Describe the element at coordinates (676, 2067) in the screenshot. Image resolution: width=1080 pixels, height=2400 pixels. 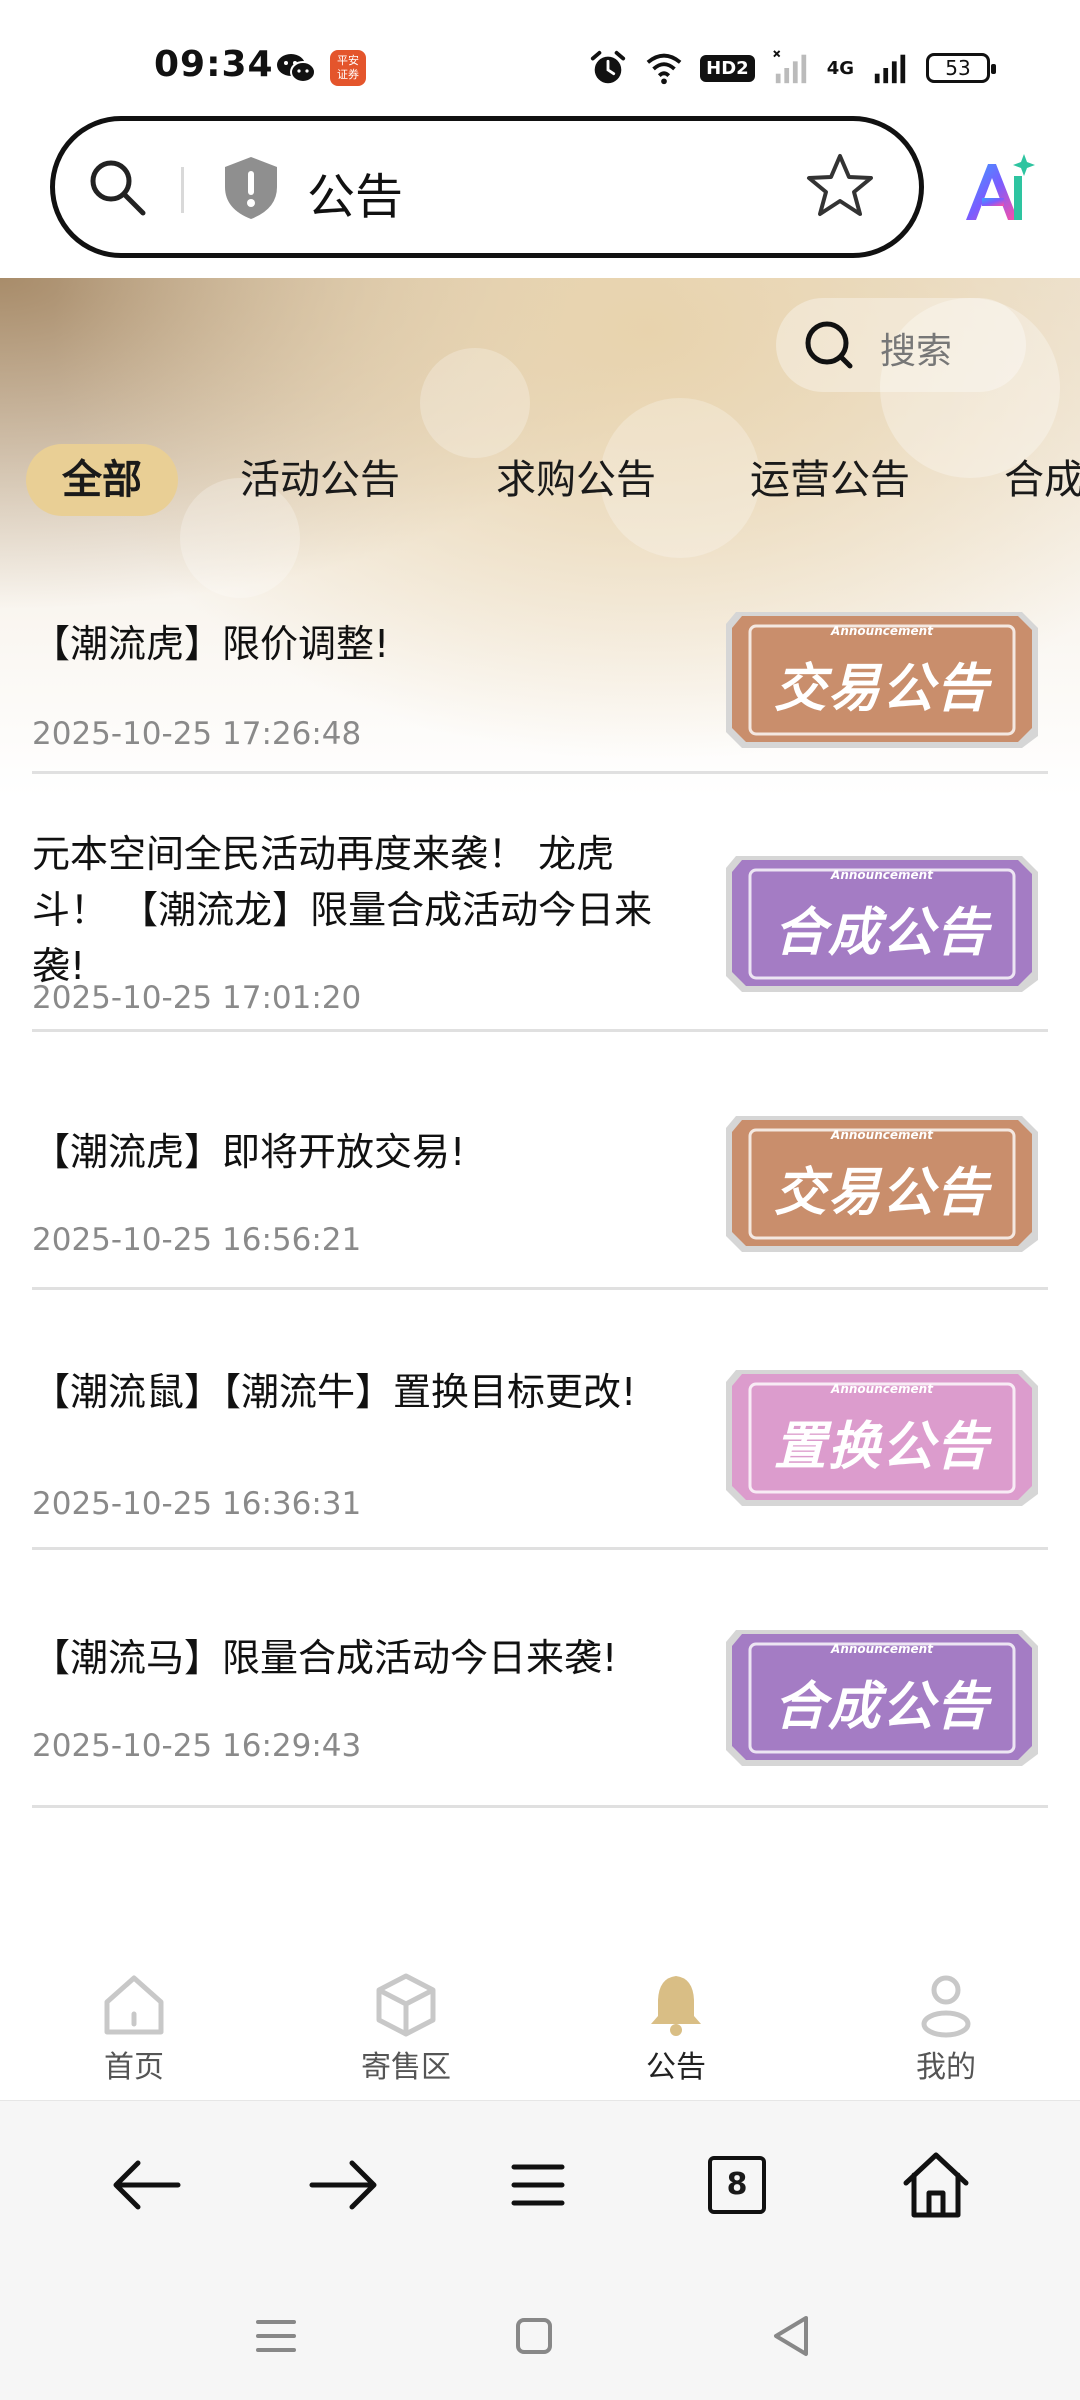
I see `nav-label: 公告` at that location.